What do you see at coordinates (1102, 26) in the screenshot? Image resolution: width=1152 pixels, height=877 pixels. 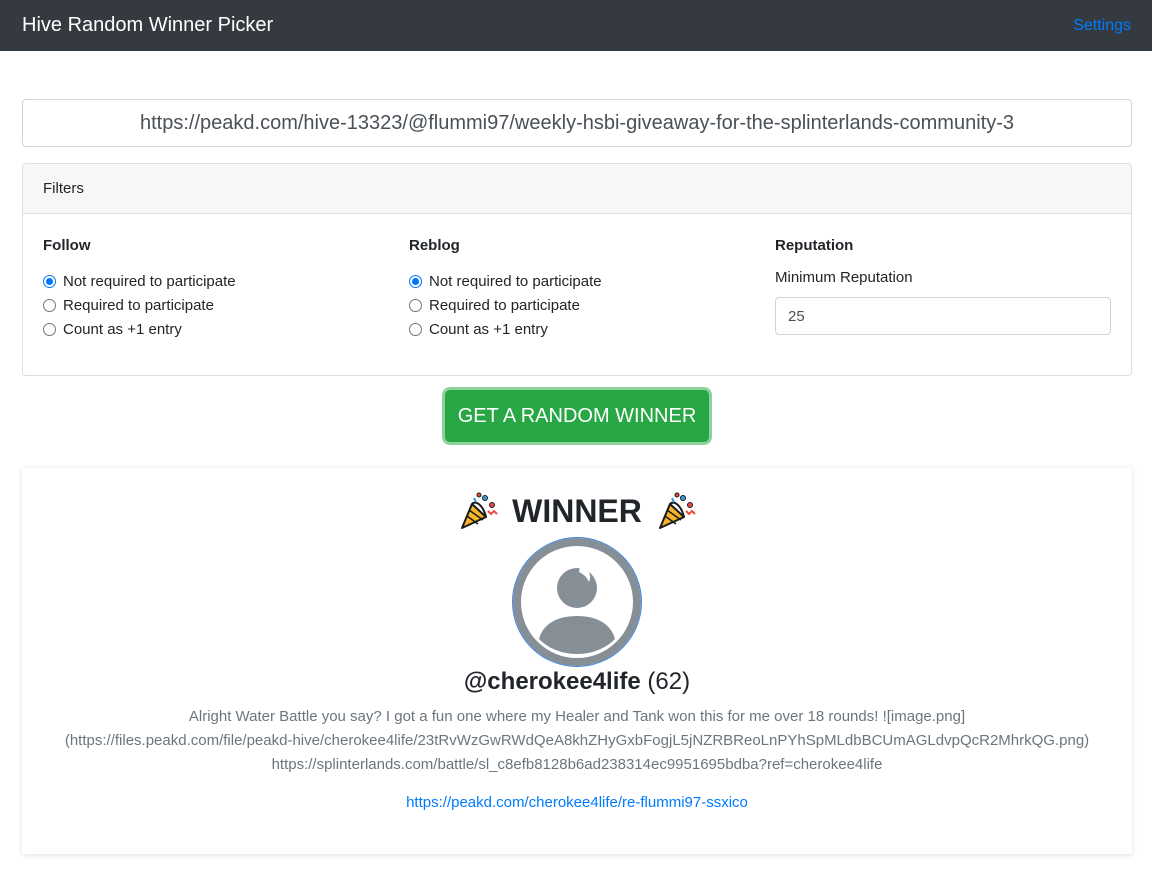 I see `settings-link: Settings` at bounding box center [1102, 26].